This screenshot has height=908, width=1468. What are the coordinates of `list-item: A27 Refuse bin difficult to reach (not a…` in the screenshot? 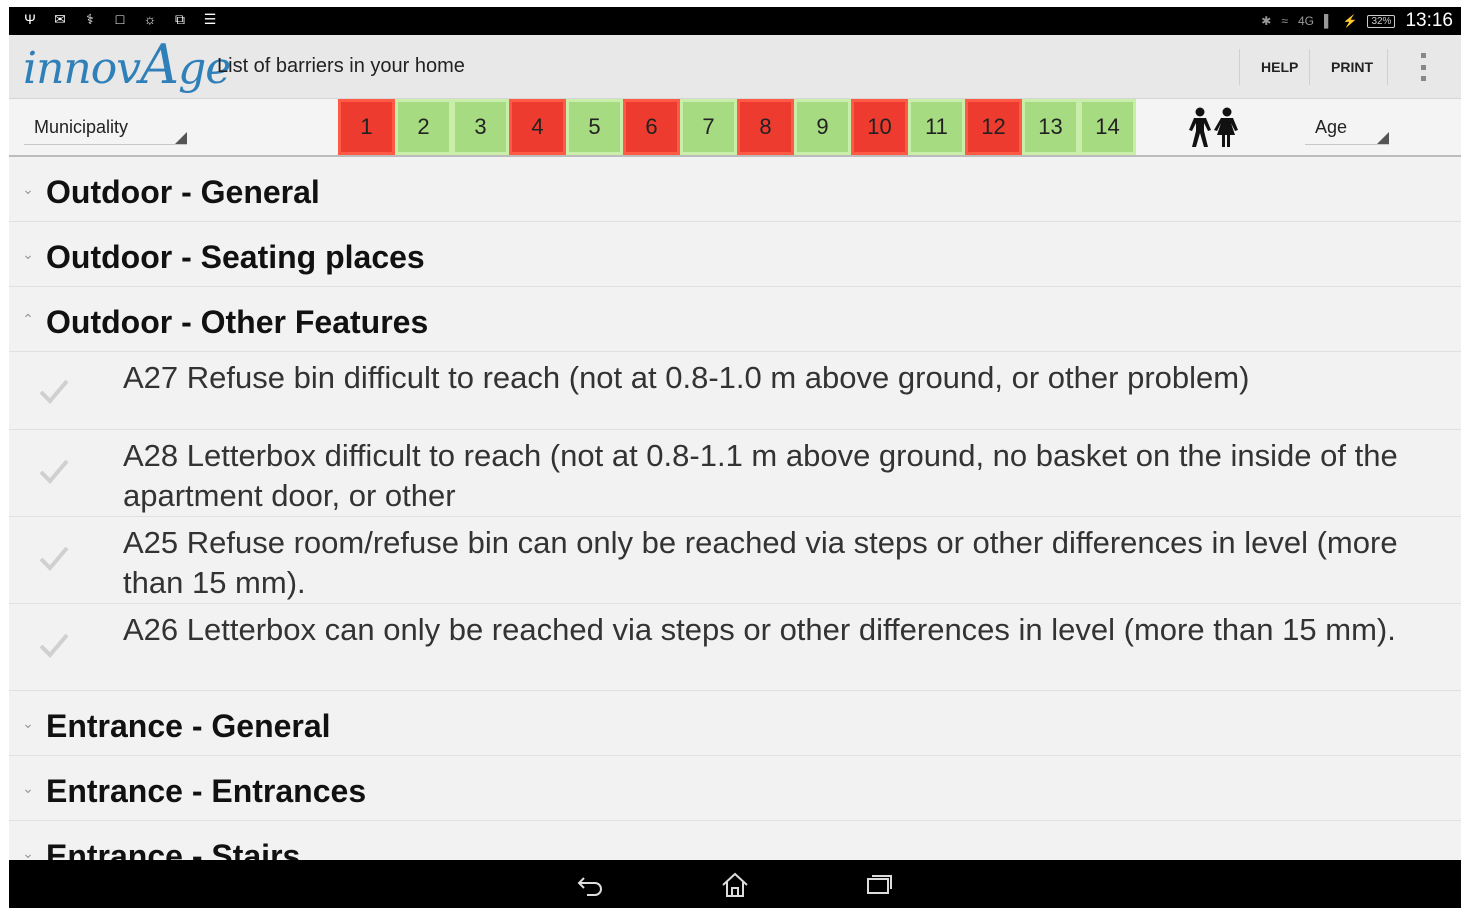 It's located at (735, 391).